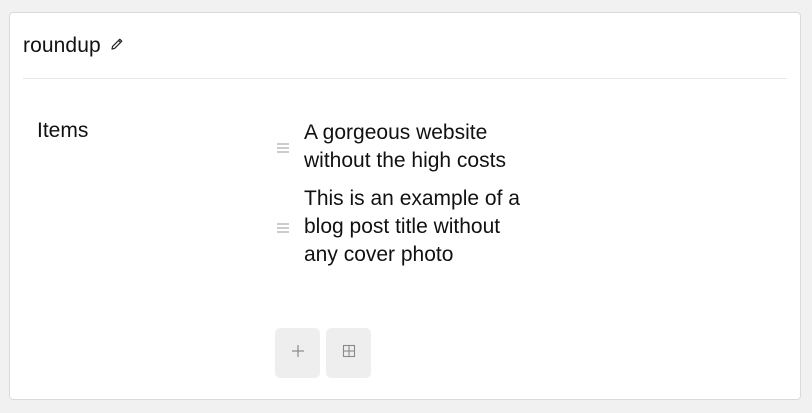 Image resolution: width=812 pixels, height=413 pixels. I want to click on grid-icon, so click(349, 353).